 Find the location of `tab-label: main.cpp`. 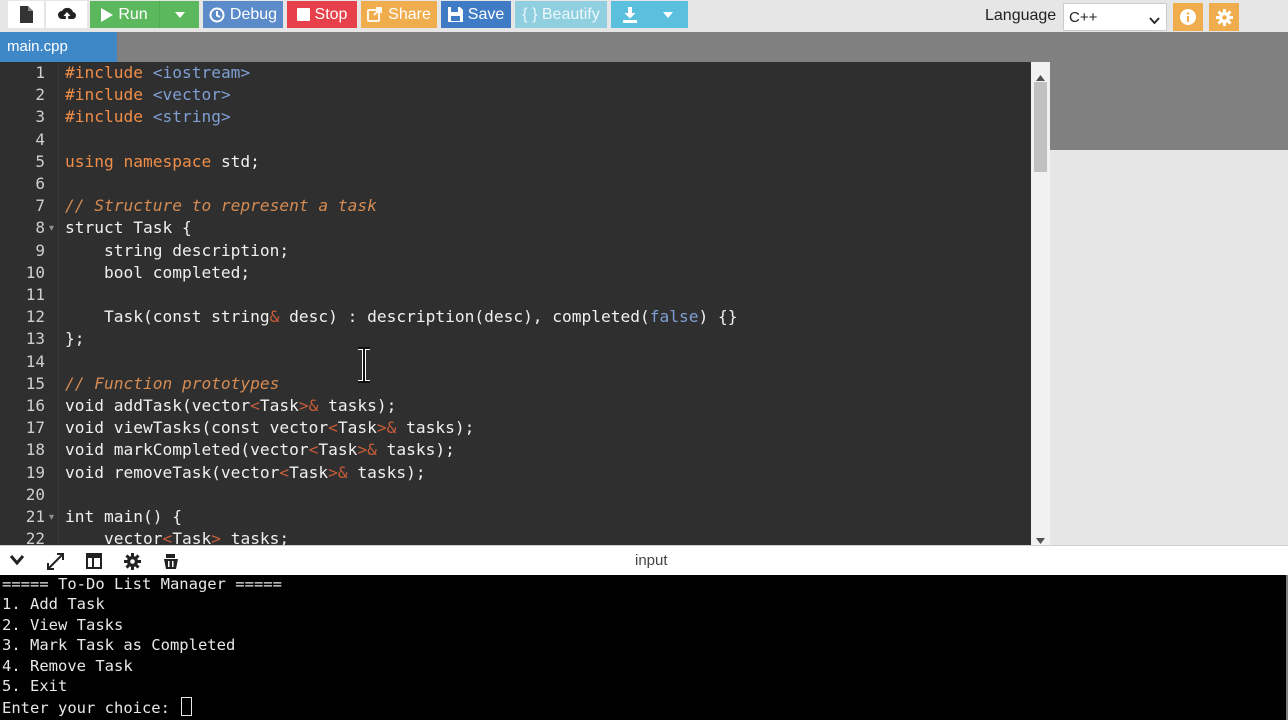

tab-label: main.cpp is located at coordinates (37, 46).